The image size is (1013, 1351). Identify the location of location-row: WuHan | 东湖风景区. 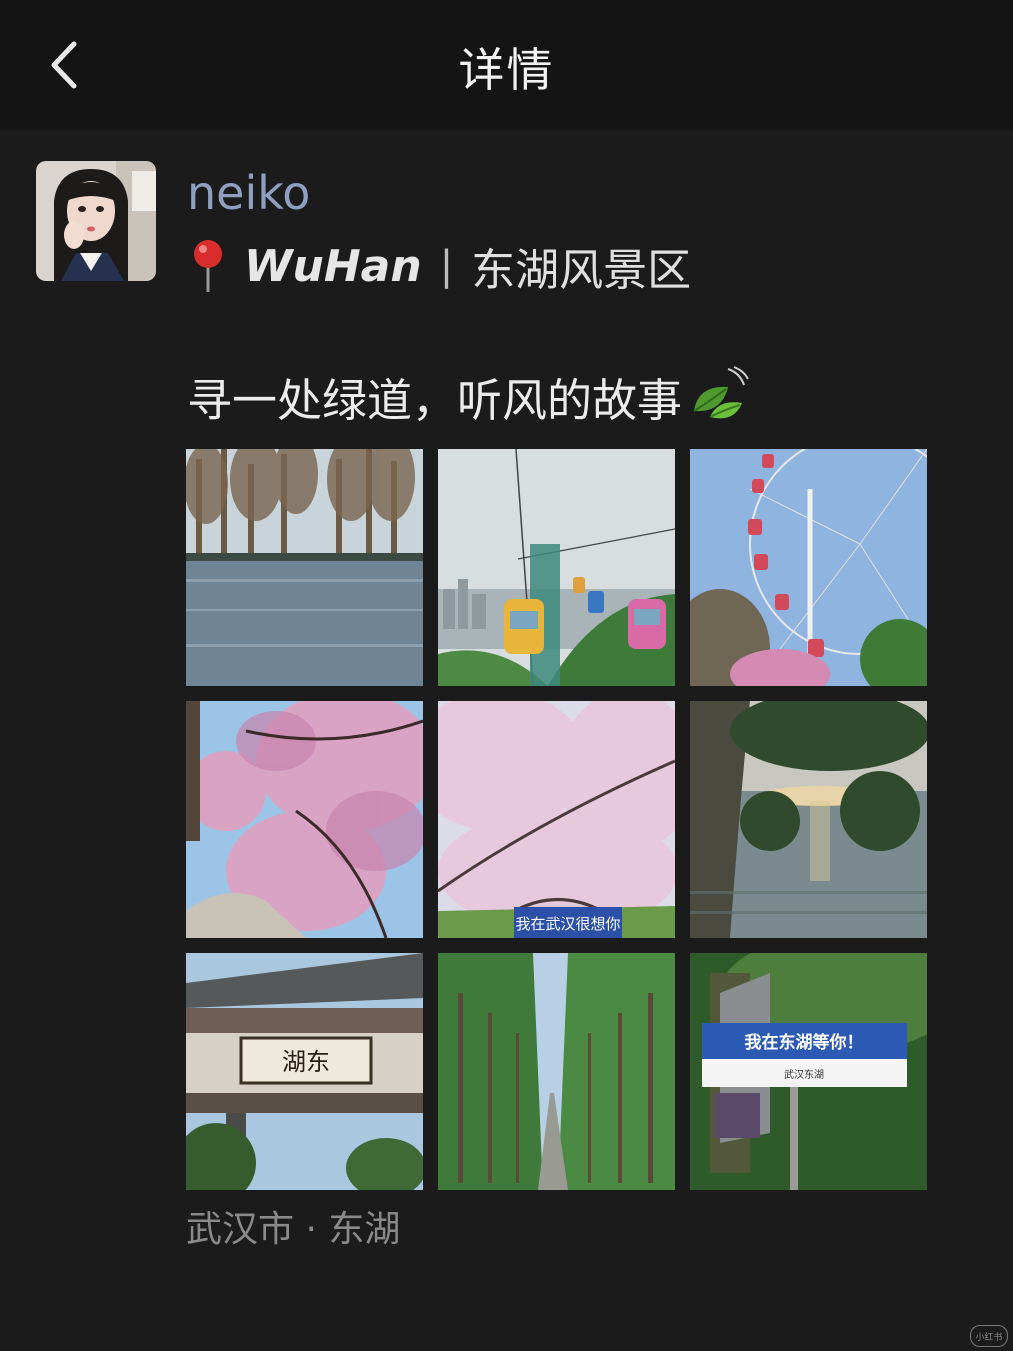
(440, 266).